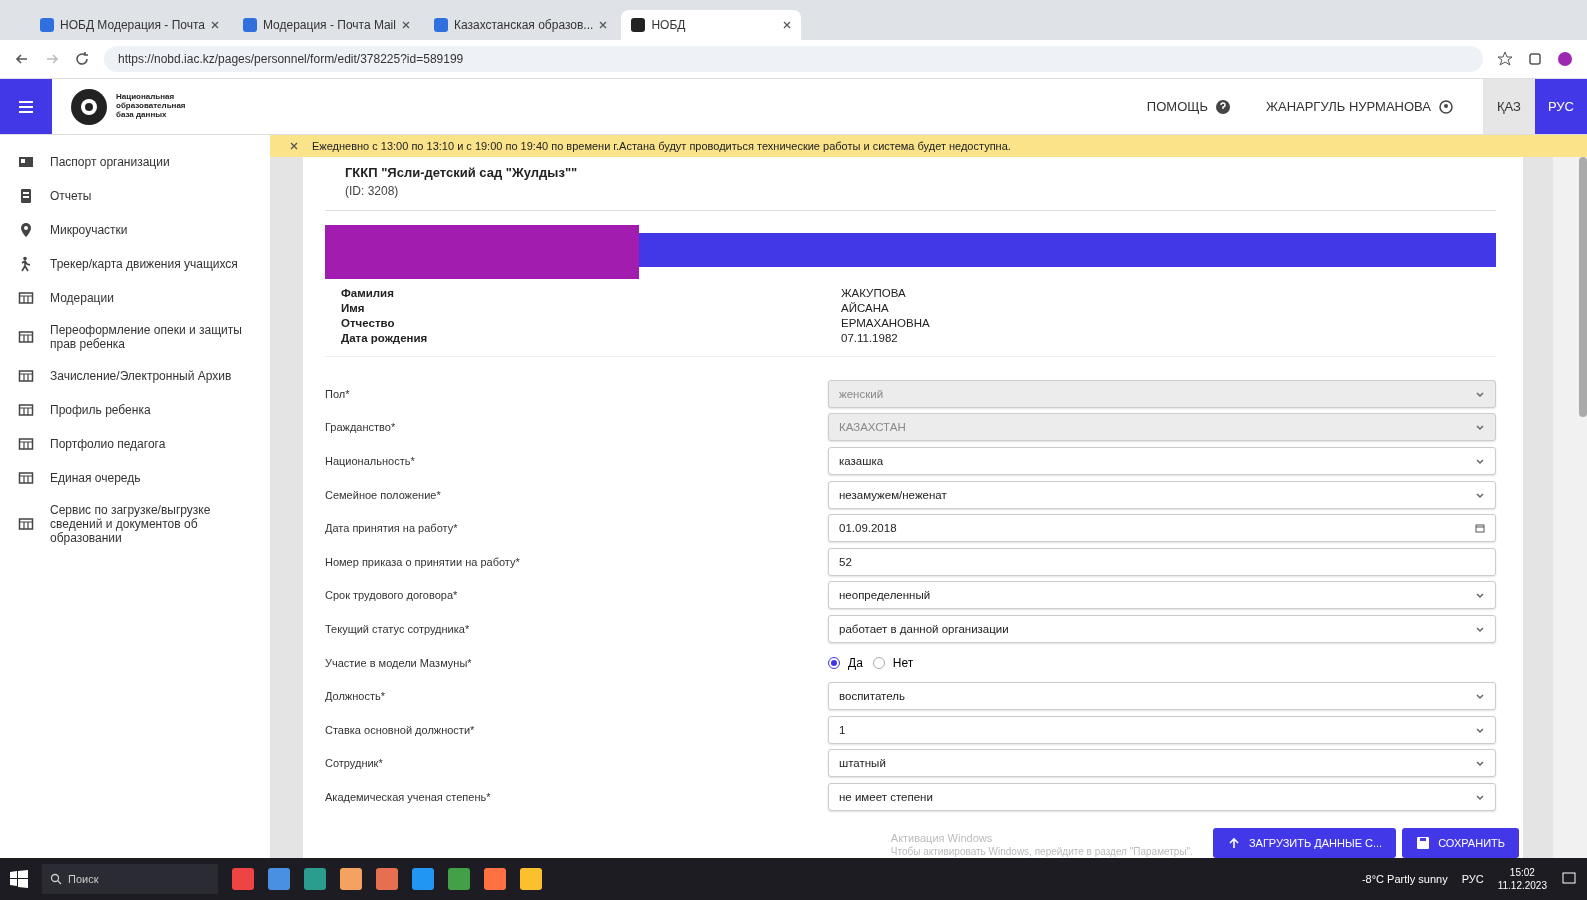 This screenshot has height=900, width=1587. What do you see at coordinates (361, 427) in the screenshot?
I see `field-label: Гражданство*` at bounding box center [361, 427].